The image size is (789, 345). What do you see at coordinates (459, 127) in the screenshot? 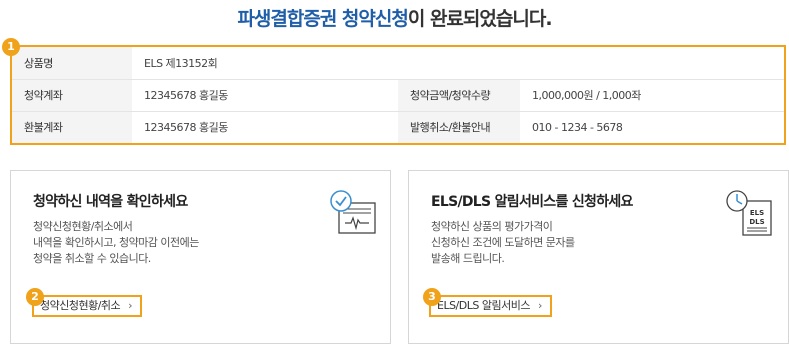
I see `cancel-refund-notice-label: 발행취소/환불안내` at bounding box center [459, 127].